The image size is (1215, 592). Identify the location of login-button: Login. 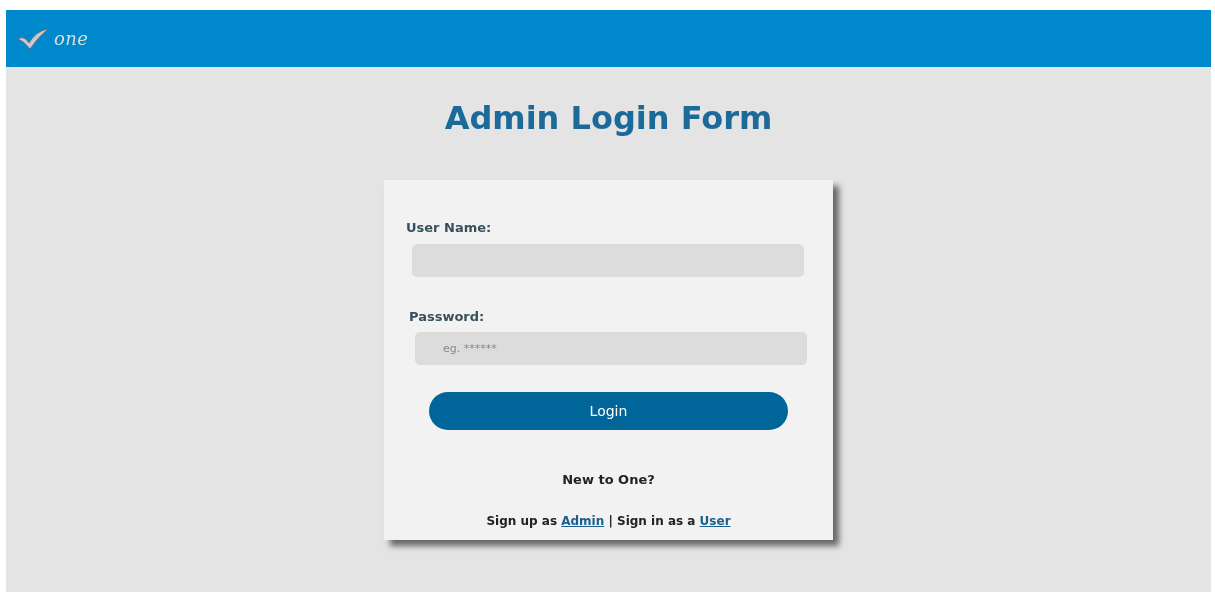
(608, 411).